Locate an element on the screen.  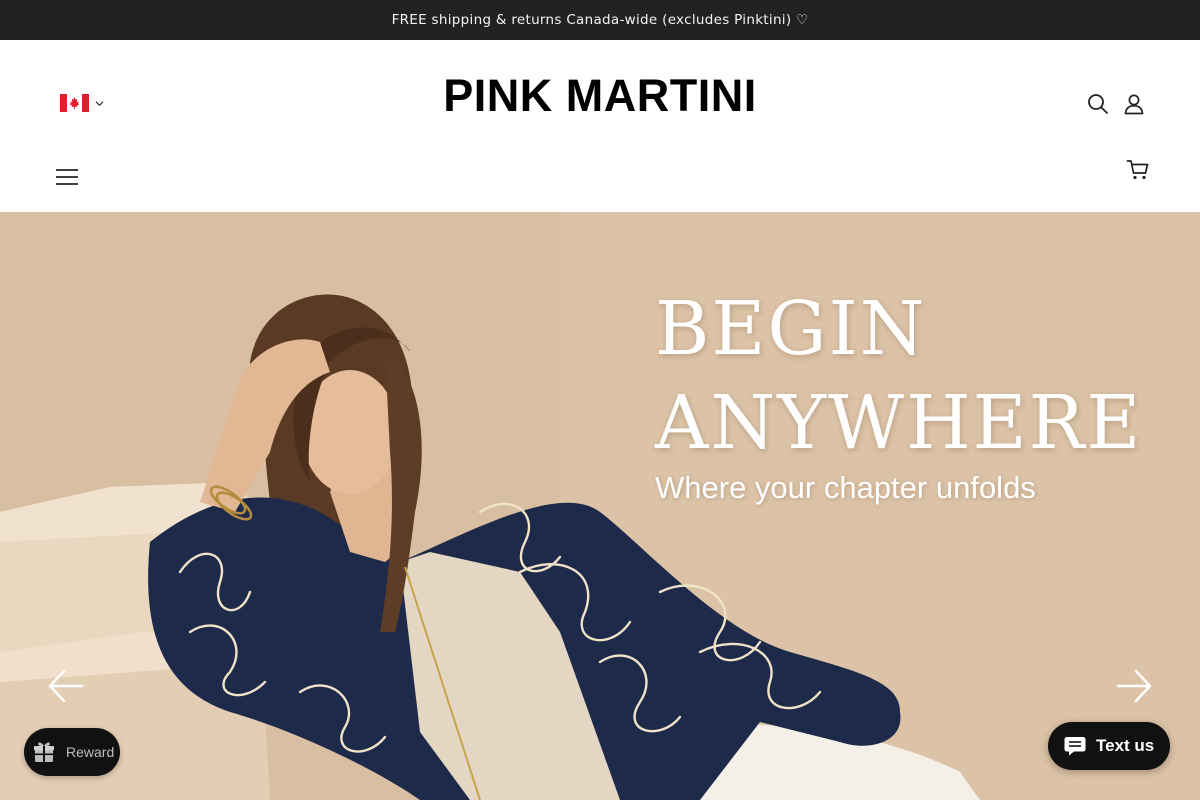
reward-launcher-button: Reward is located at coordinates (72, 752).